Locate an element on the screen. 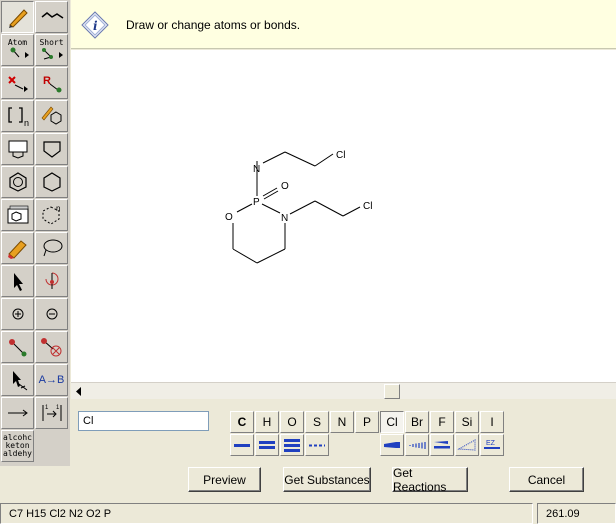 Image resolution: width=616 pixels, height=524 pixels. element-input is located at coordinates (143, 421).